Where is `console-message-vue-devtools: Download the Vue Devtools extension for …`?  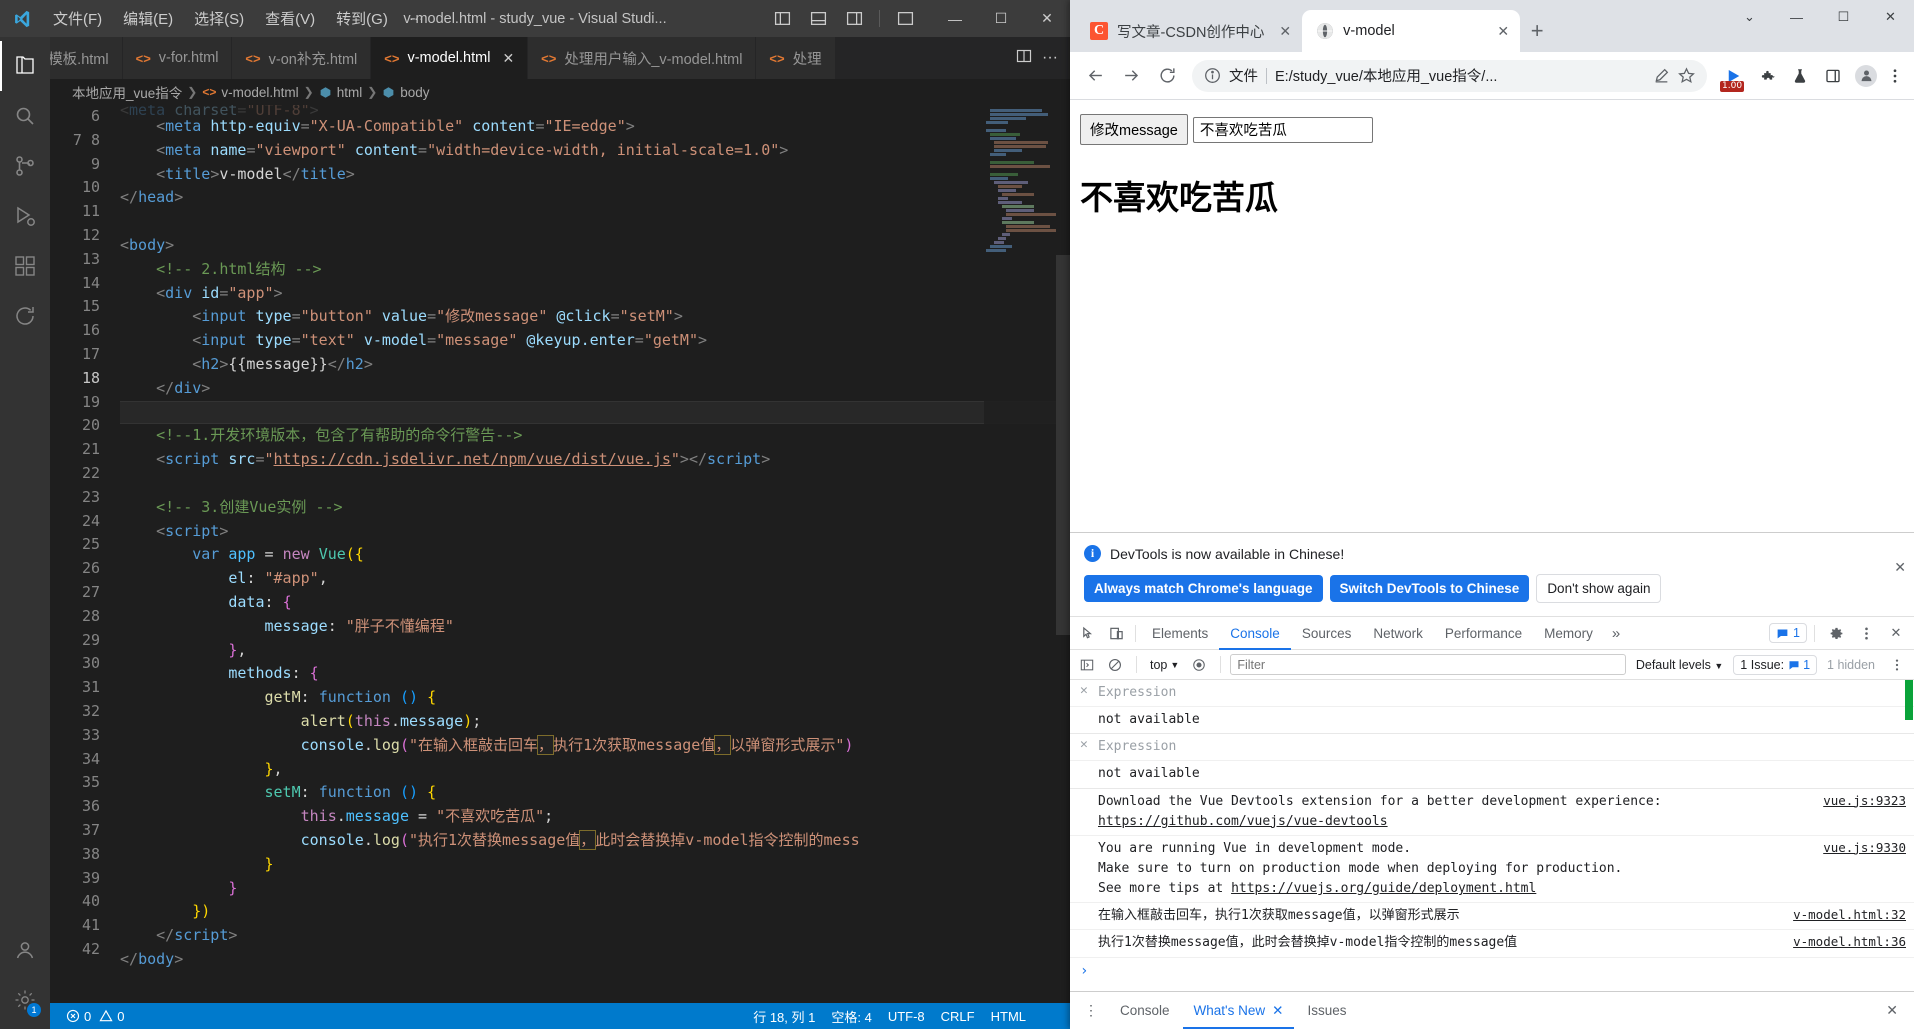
console-message-vue-devtools: Download the Vue Devtools extension for … is located at coordinates (1492, 812).